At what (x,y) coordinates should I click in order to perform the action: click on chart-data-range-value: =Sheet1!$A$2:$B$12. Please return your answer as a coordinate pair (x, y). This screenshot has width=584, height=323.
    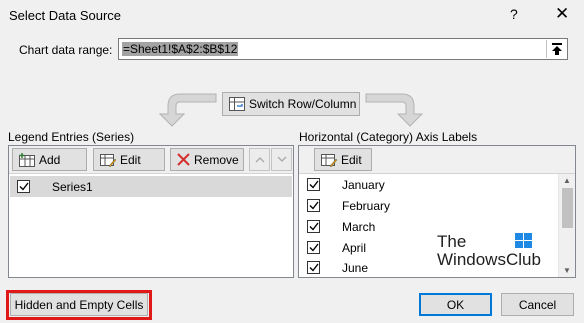
    Looking at the image, I should click on (180, 49).